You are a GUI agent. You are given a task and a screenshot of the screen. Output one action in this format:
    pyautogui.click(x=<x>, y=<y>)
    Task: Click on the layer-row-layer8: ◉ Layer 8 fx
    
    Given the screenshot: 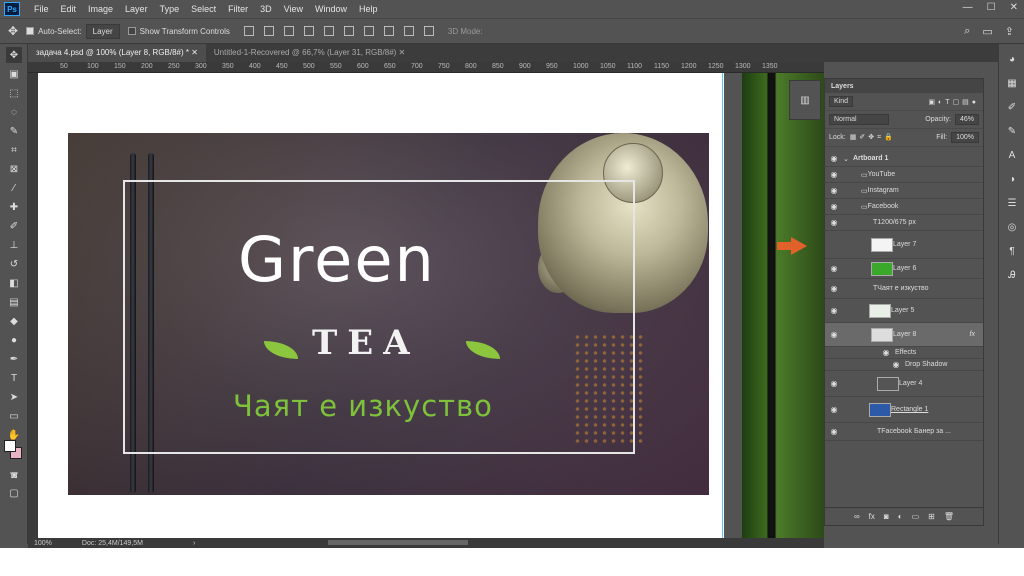 What is the action you would take?
    pyautogui.click(x=904, y=335)
    